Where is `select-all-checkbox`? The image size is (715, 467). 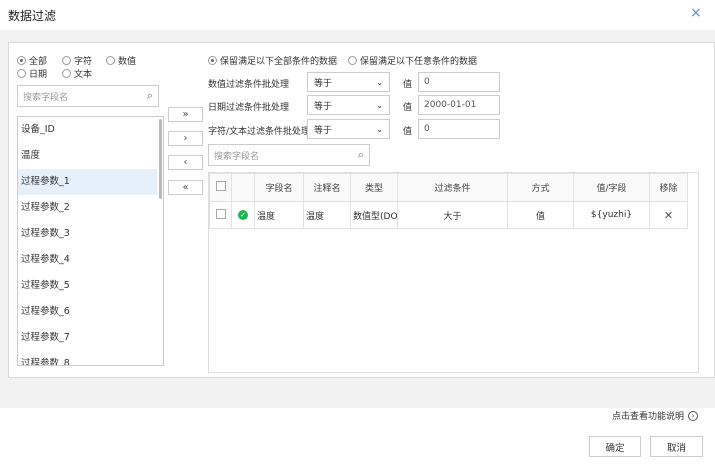
select-all-checkbox is located at coordinates (220, 187).